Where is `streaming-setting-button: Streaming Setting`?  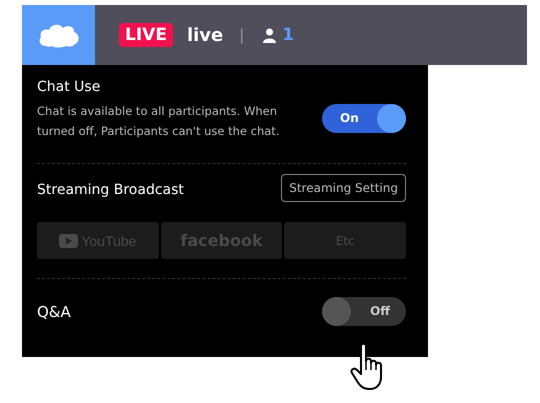
streaming-setting-button: Streaming Setting is located at coordinates (343, 188).